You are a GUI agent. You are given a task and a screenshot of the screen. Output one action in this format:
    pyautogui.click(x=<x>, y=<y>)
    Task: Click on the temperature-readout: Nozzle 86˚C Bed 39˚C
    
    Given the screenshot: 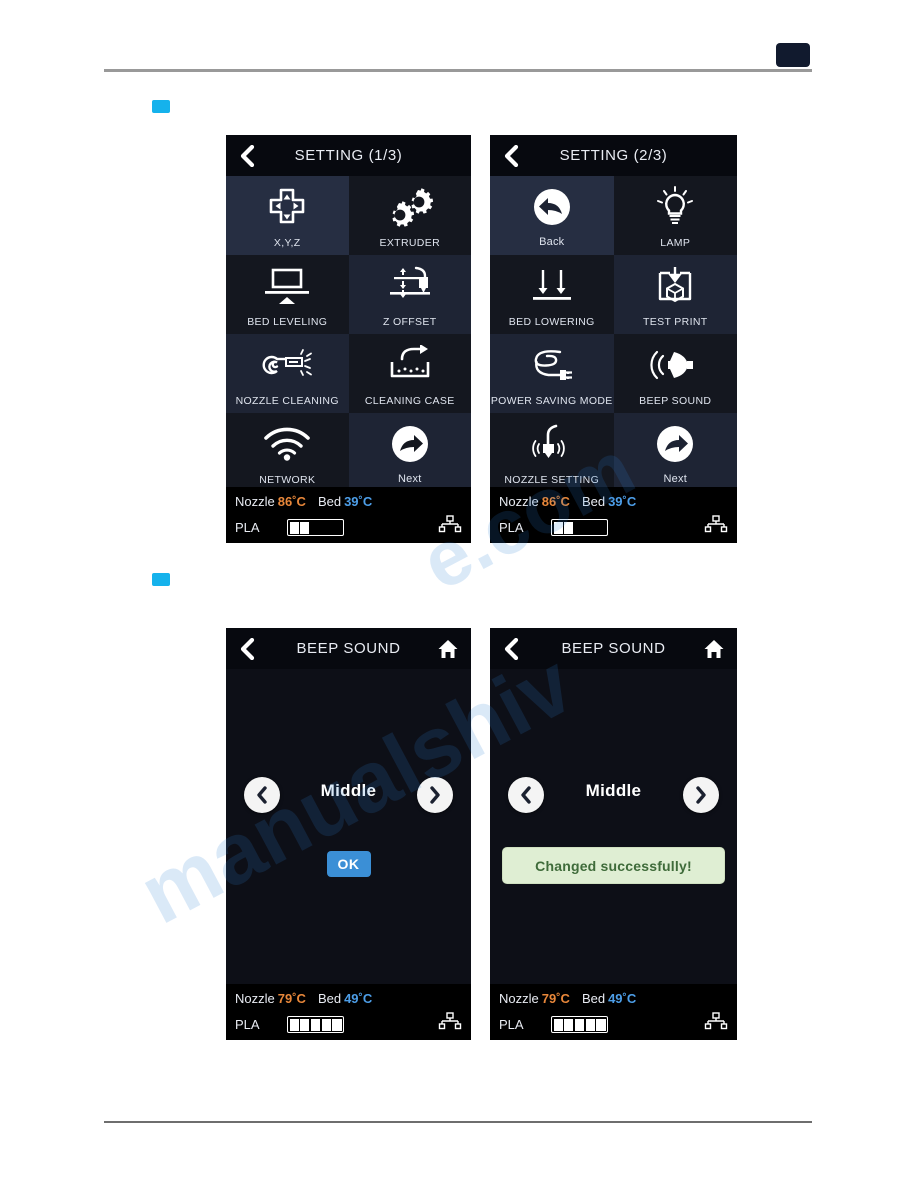 What is the action you would take?
    pyautogui.click(x=303, y=501)
    